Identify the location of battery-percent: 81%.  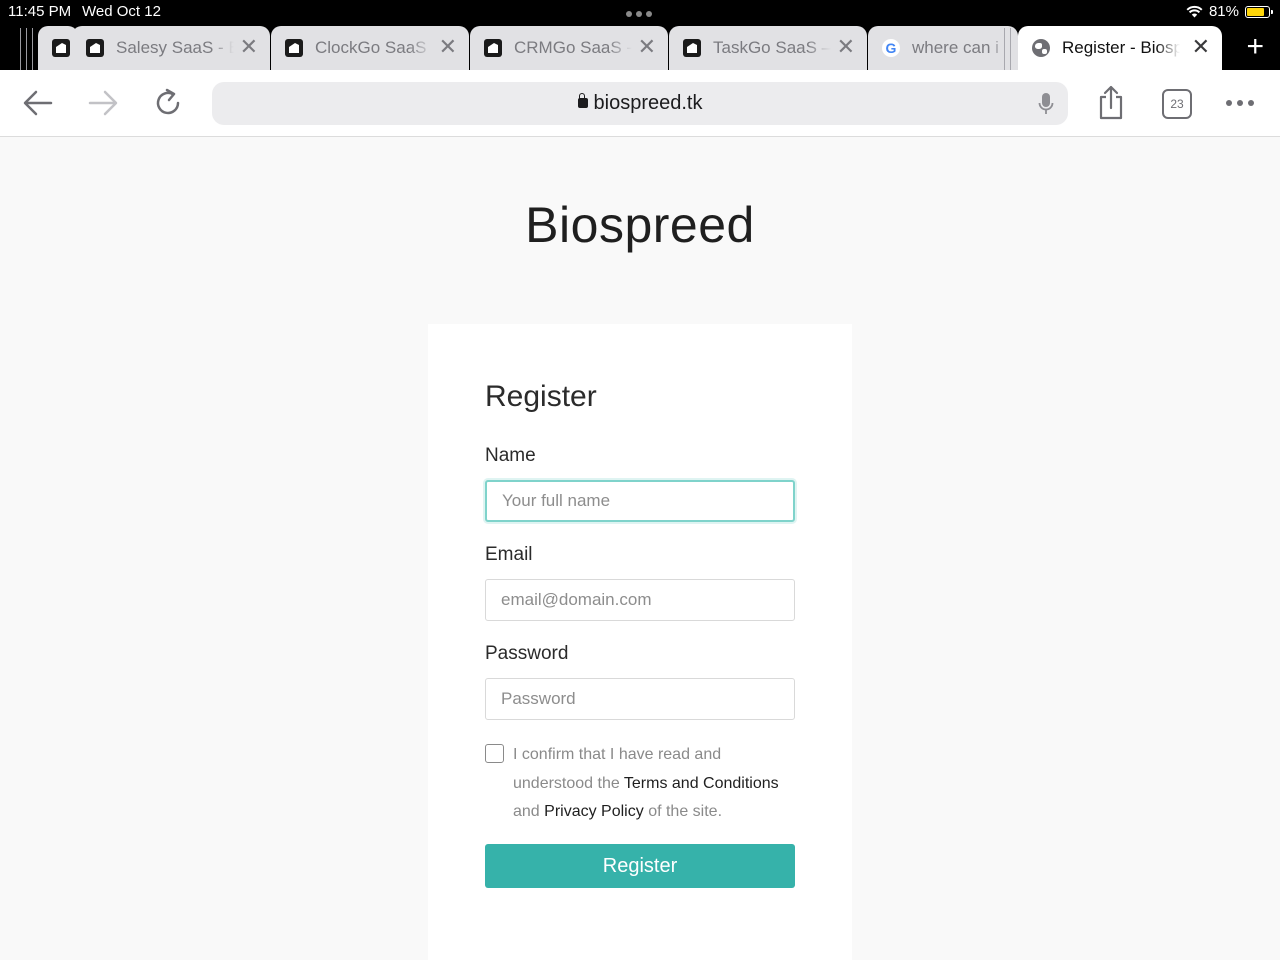
(1223, 11).